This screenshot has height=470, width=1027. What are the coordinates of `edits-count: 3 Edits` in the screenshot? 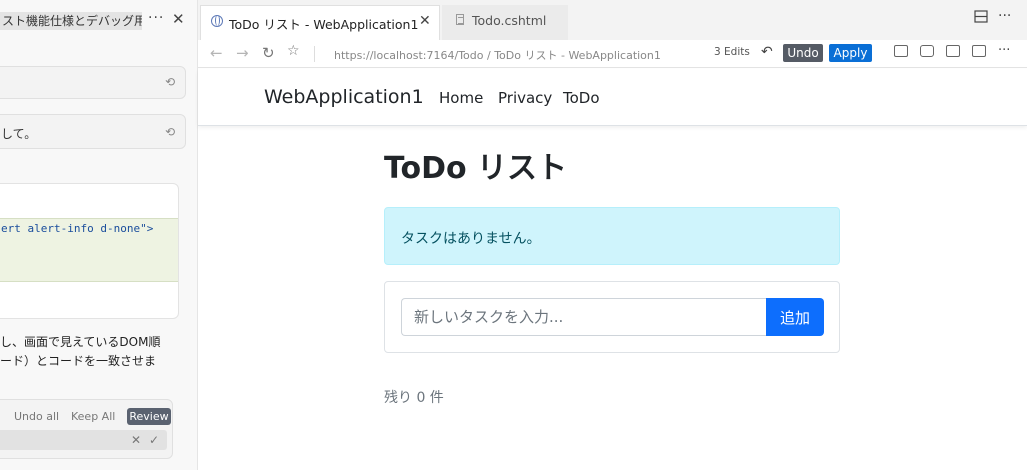 It's located at (732, 52).